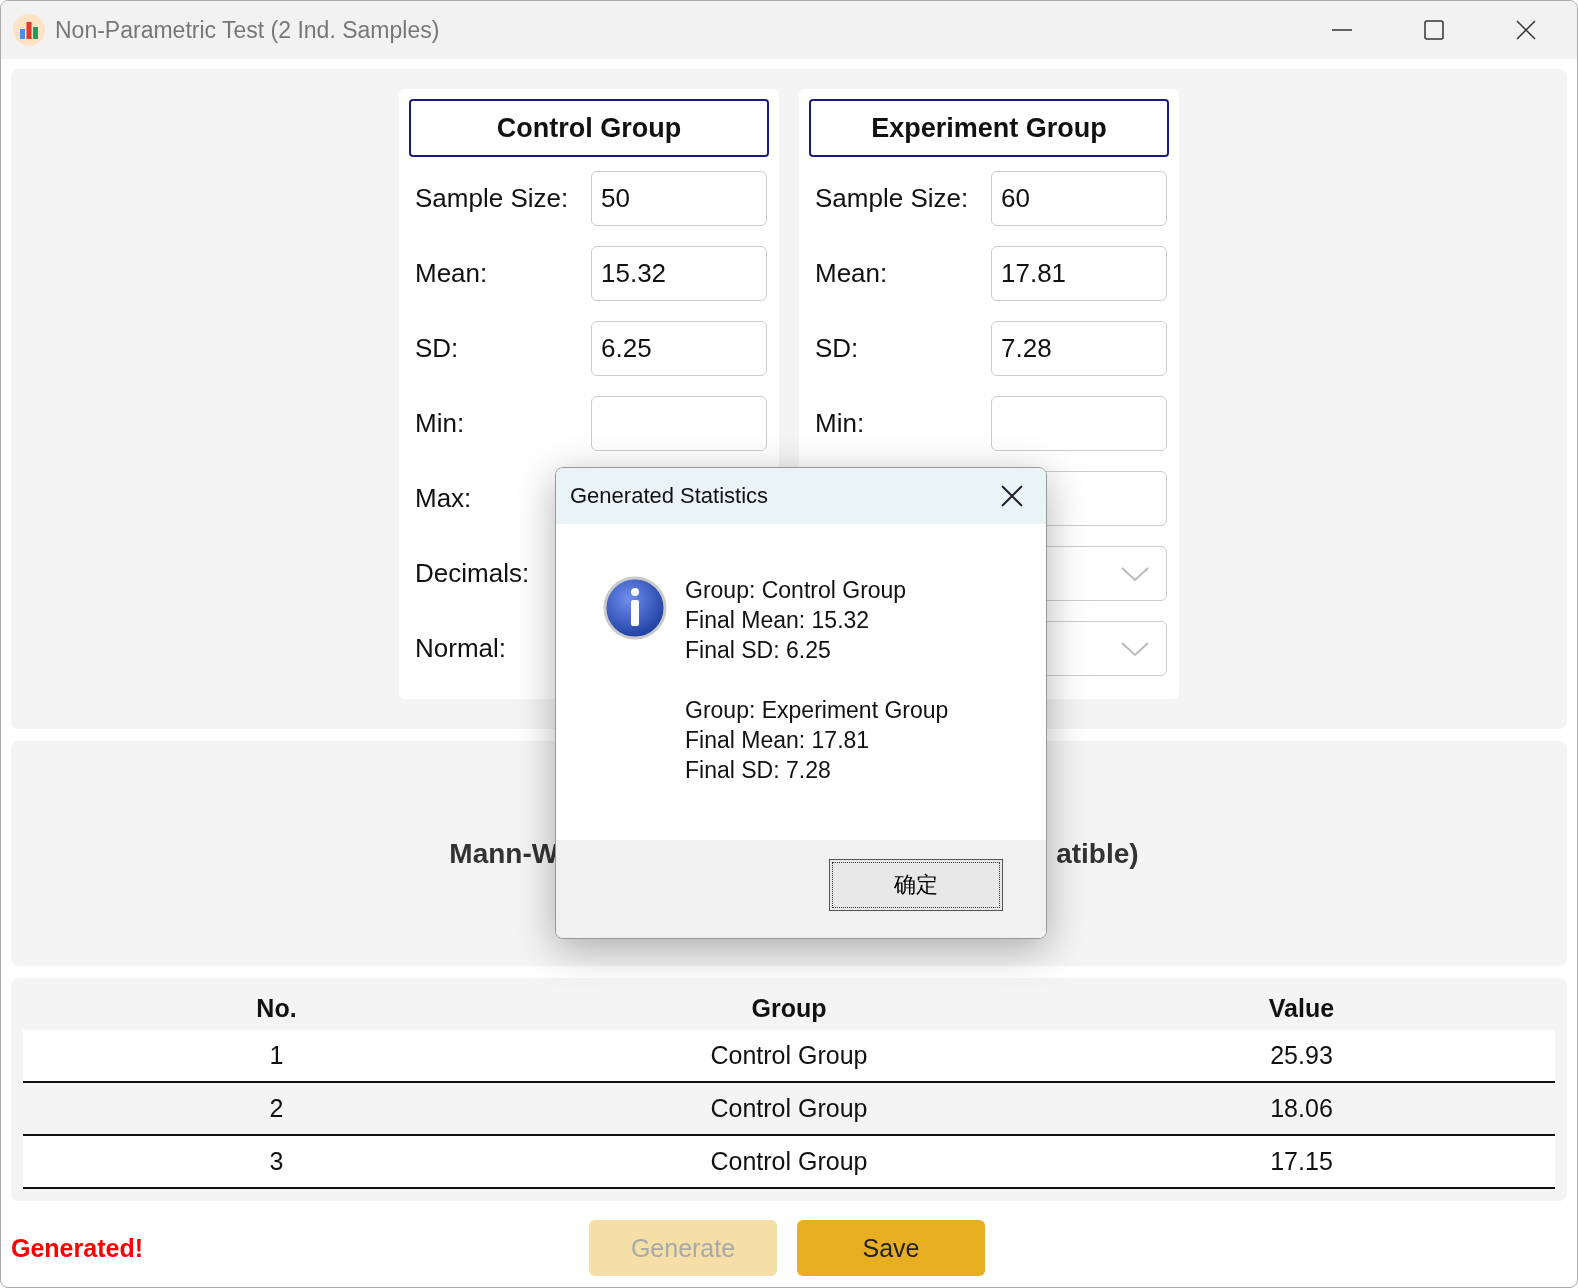  What do you see at coordinates (1079, 198) in the screenshot?
I see `input-field: 60` at bounding box center [1079, 198].